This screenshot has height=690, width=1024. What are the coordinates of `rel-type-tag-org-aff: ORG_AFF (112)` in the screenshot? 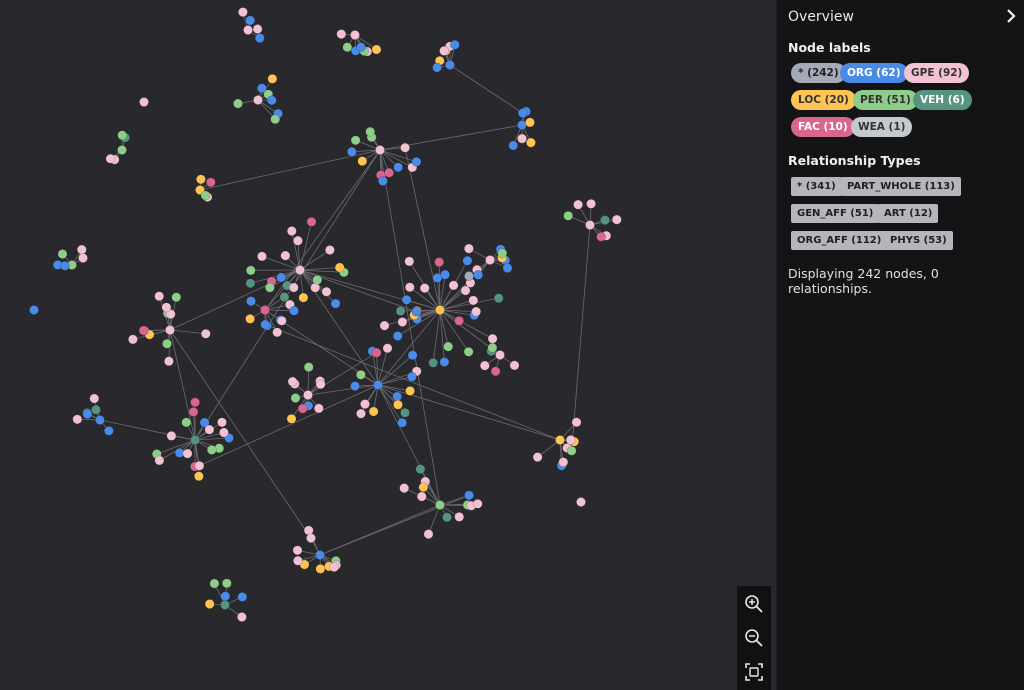 It's located at (839, 240).